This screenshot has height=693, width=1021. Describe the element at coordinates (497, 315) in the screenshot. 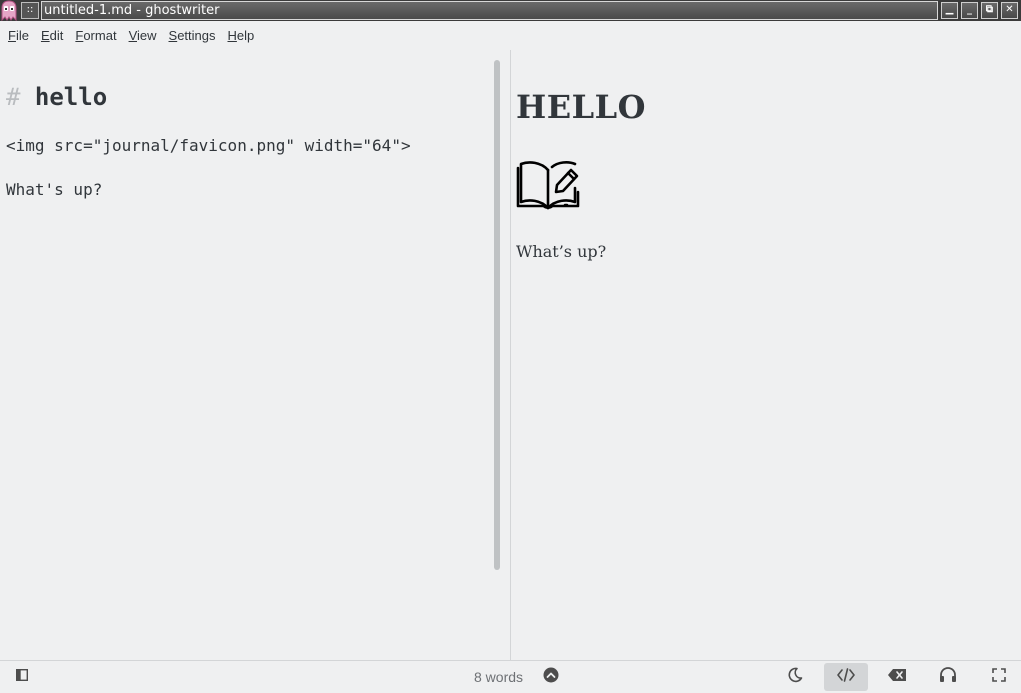

I see `editor-scrollbar` at that location.